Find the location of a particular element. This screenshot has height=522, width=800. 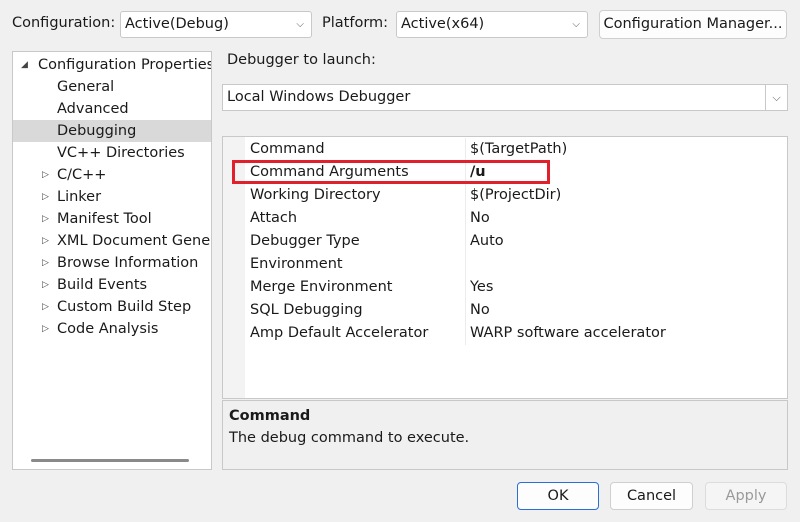

tree-item: Debugging is located at coordinates (112, 131).